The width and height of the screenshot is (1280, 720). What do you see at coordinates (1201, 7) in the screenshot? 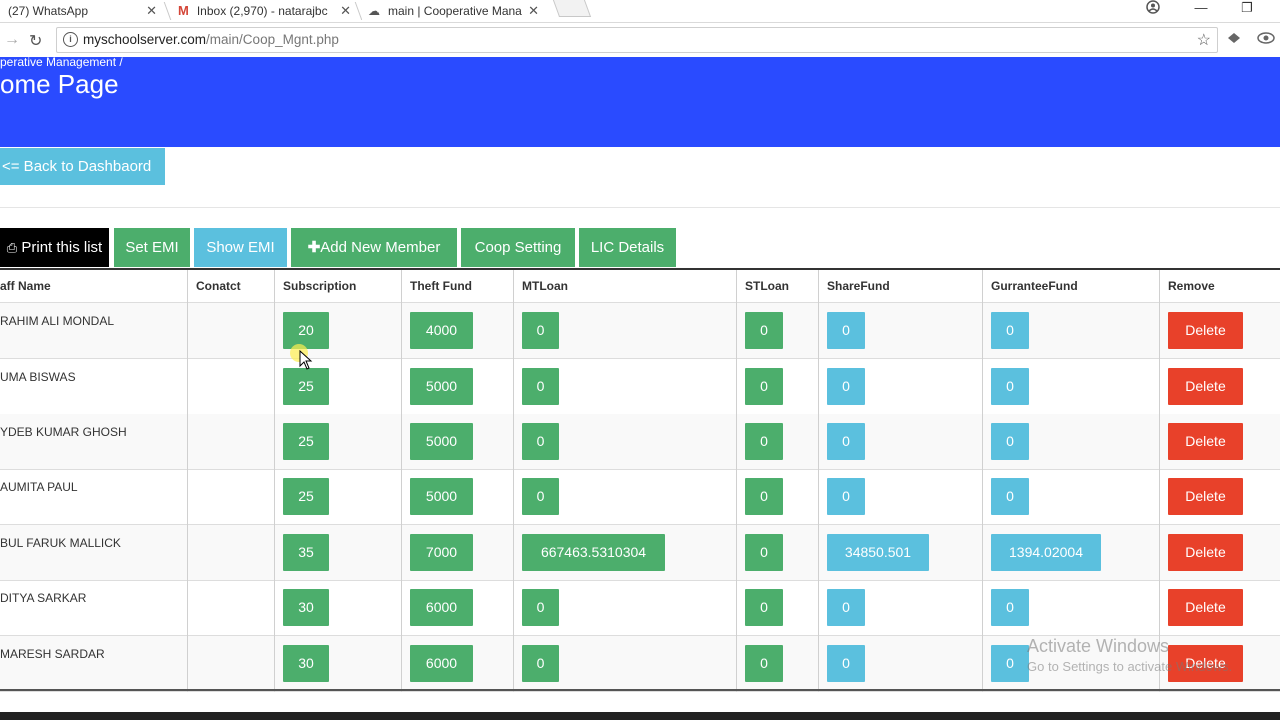
I see `minimize-icon: —` at bounding box center [1201, 7].